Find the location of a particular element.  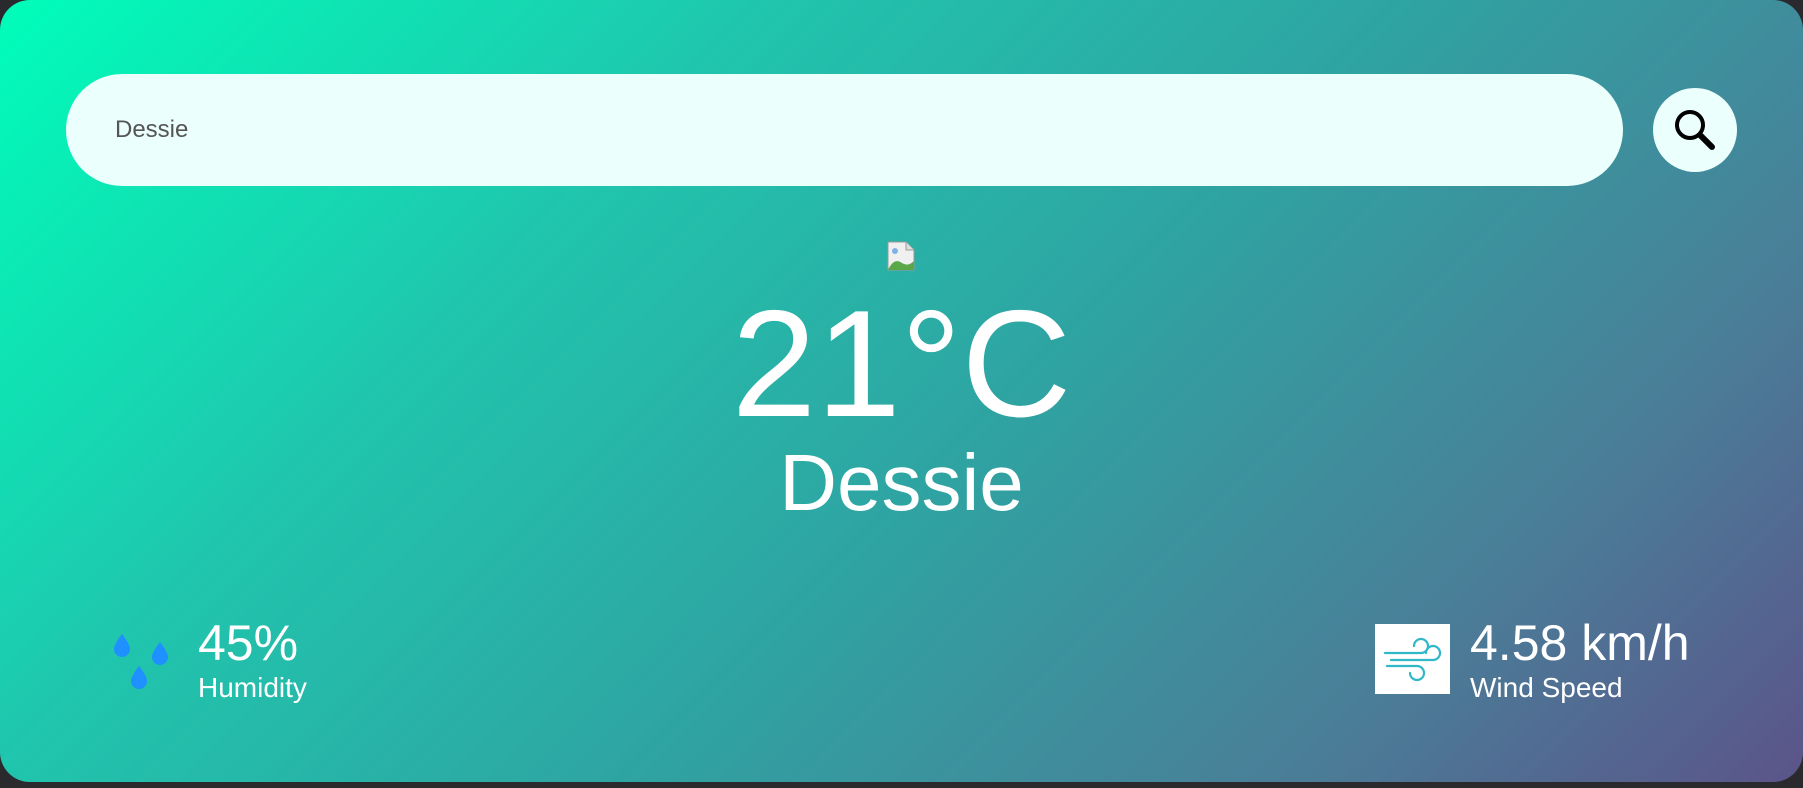

search-icon is located at coordinates (1695, 130).